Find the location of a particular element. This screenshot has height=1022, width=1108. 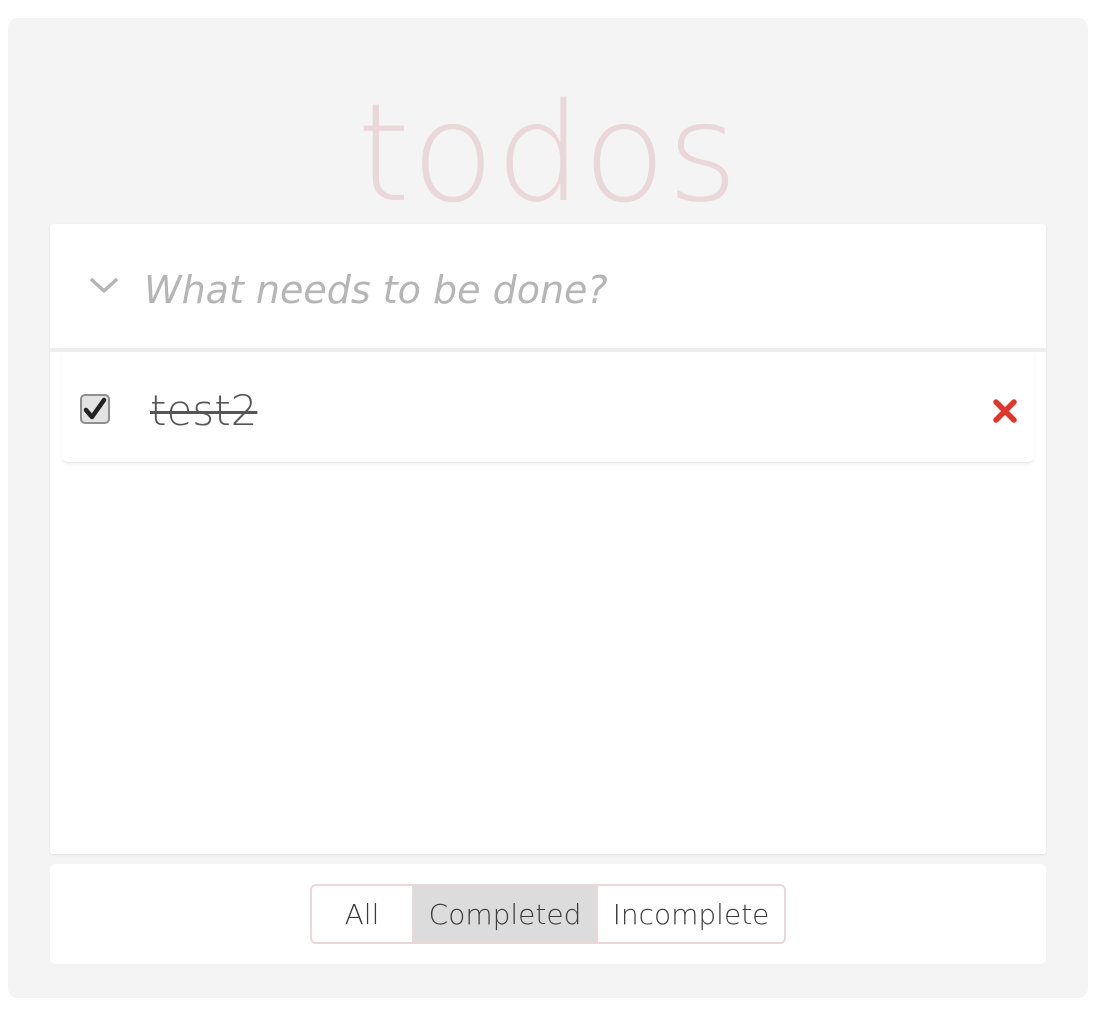

chevron-down-icon is located at coordinates (104, 286).